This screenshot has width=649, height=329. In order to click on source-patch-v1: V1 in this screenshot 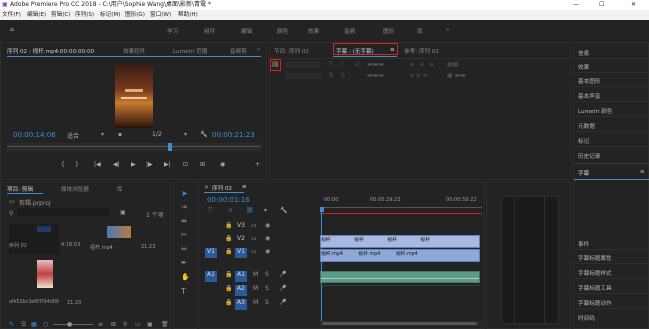, I will do `click(211, 253)`.